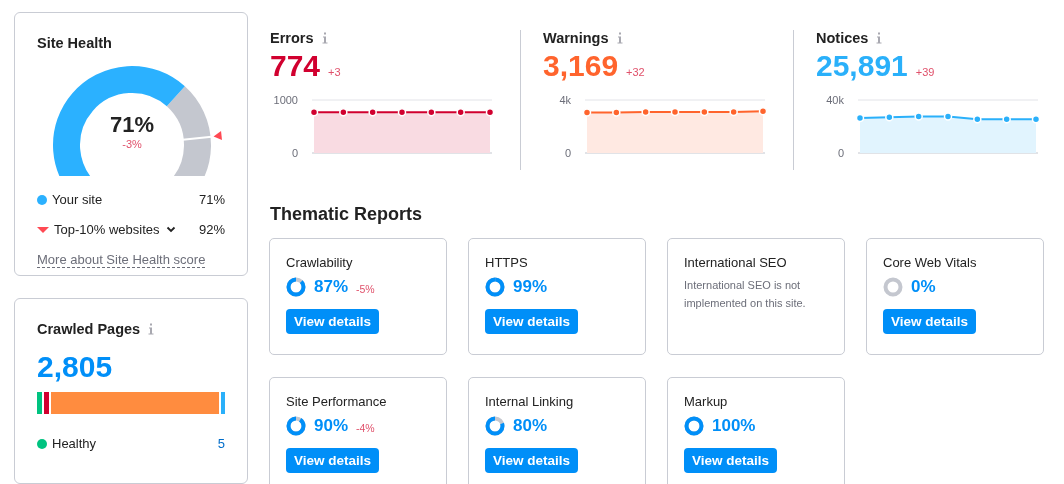 The width and height of the screenshot is (1064, 484). I want to click on report-title: Core Web Vitals, so click(930, 262).